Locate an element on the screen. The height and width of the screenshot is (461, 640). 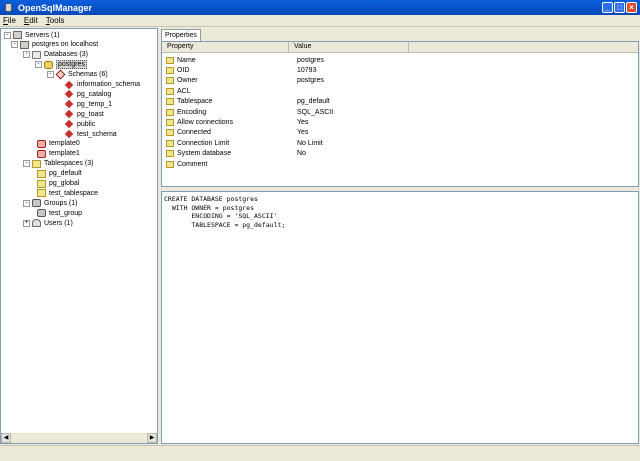
tree-node-label: public is located at coordinates (86, 124).